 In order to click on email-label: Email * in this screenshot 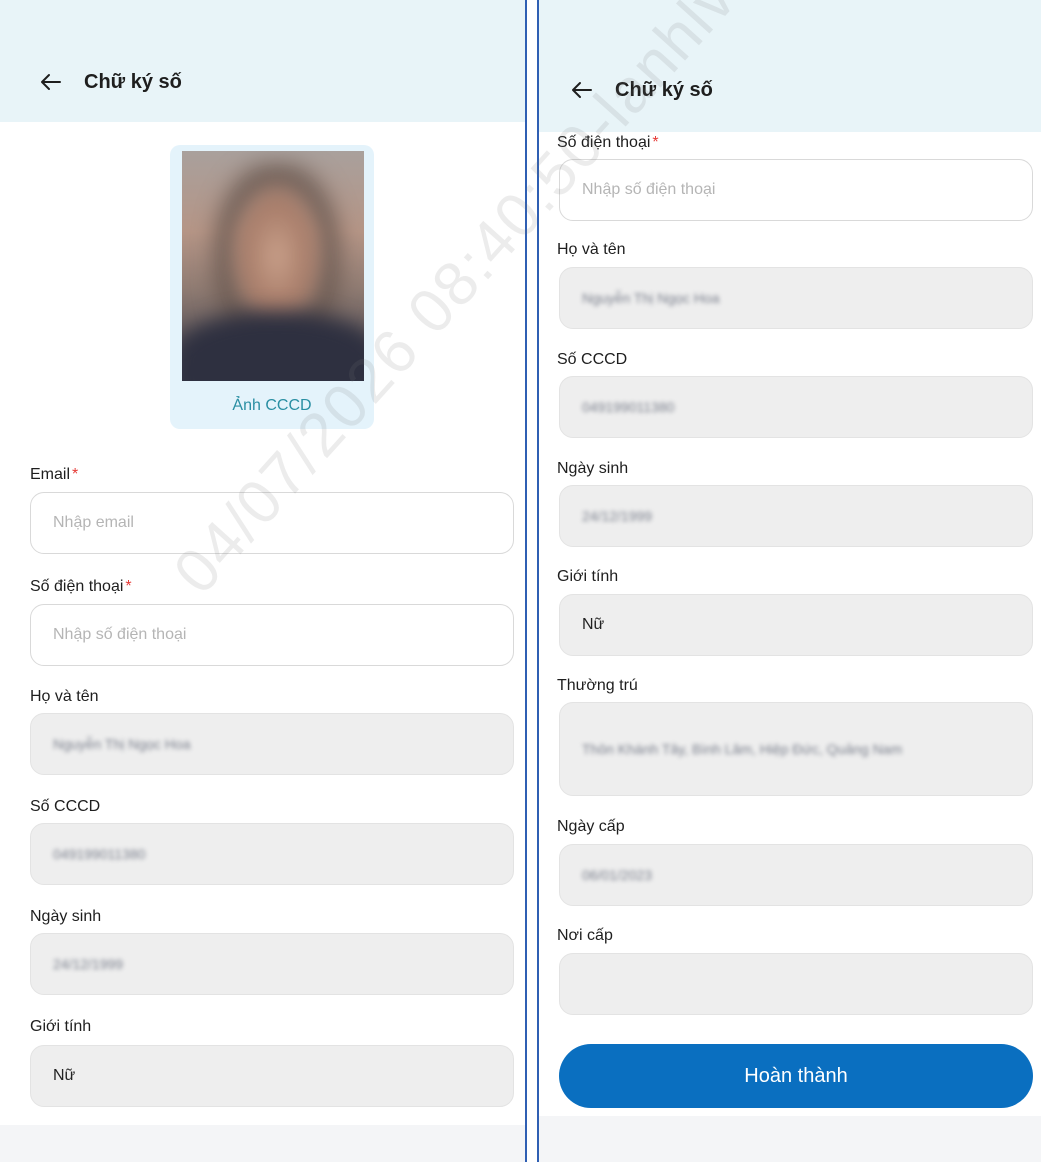, I will do `click(54, 474)`.